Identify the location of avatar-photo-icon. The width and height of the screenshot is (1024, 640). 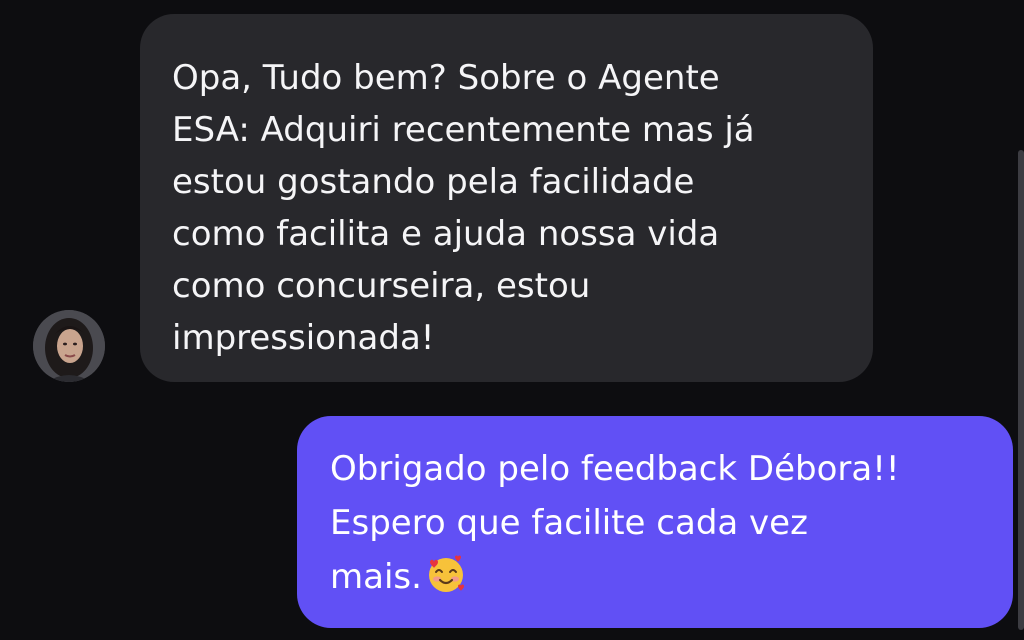
(69, 346).